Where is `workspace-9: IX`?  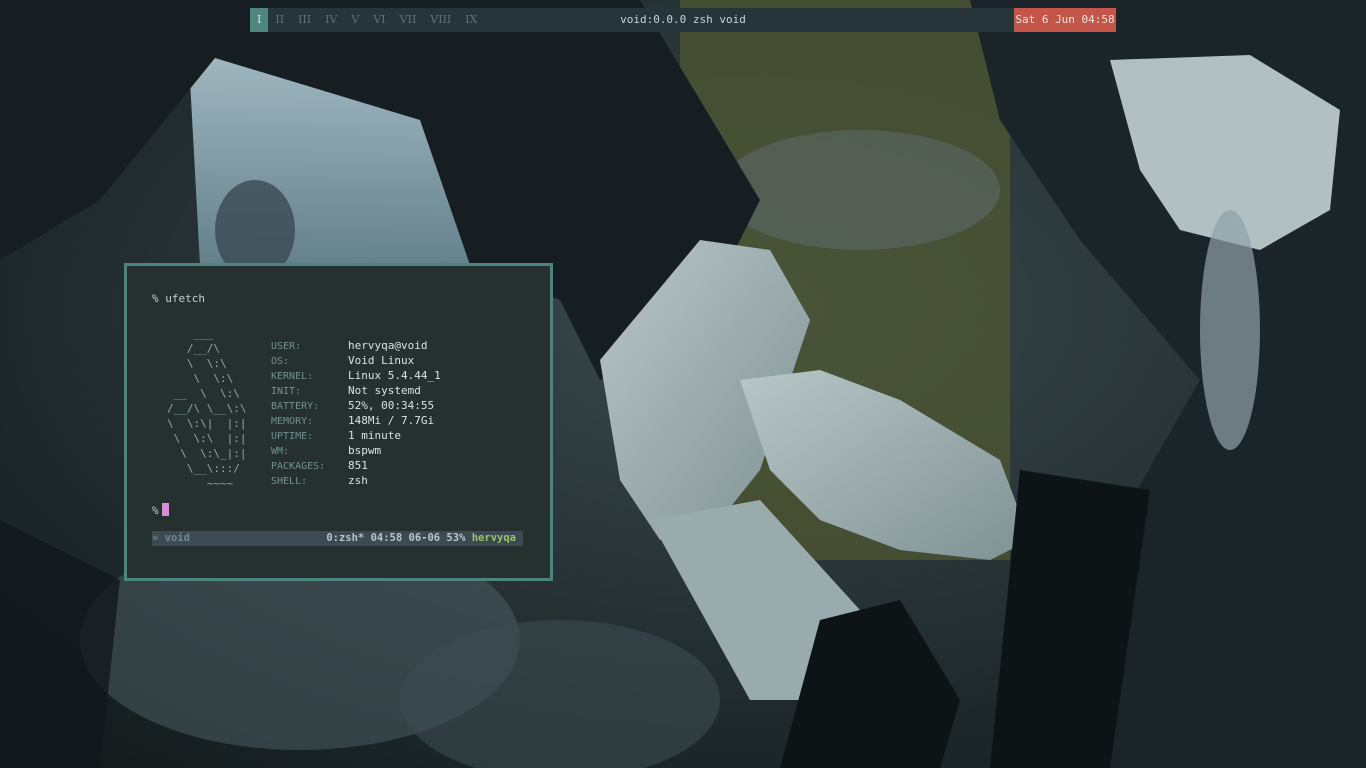 workspace-9: IX is located at coordinates (471, 20).